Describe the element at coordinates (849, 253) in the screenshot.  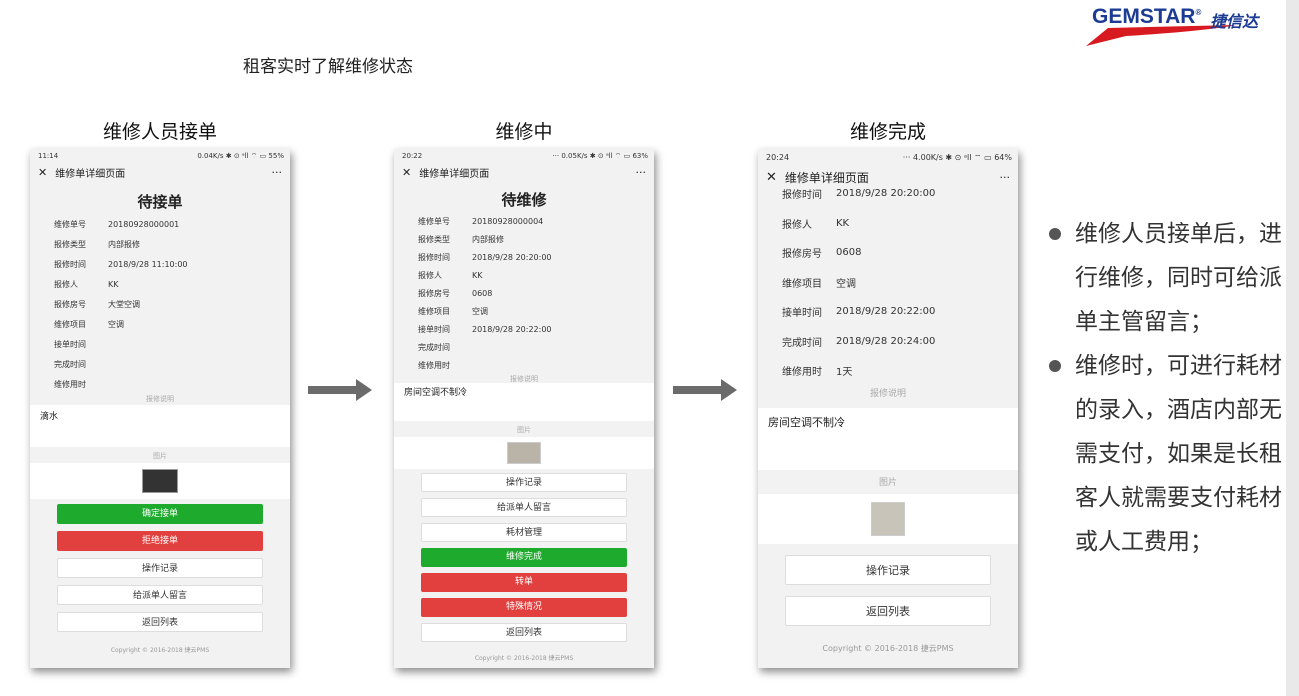
I see `detail-row-value: 0608` at that location.